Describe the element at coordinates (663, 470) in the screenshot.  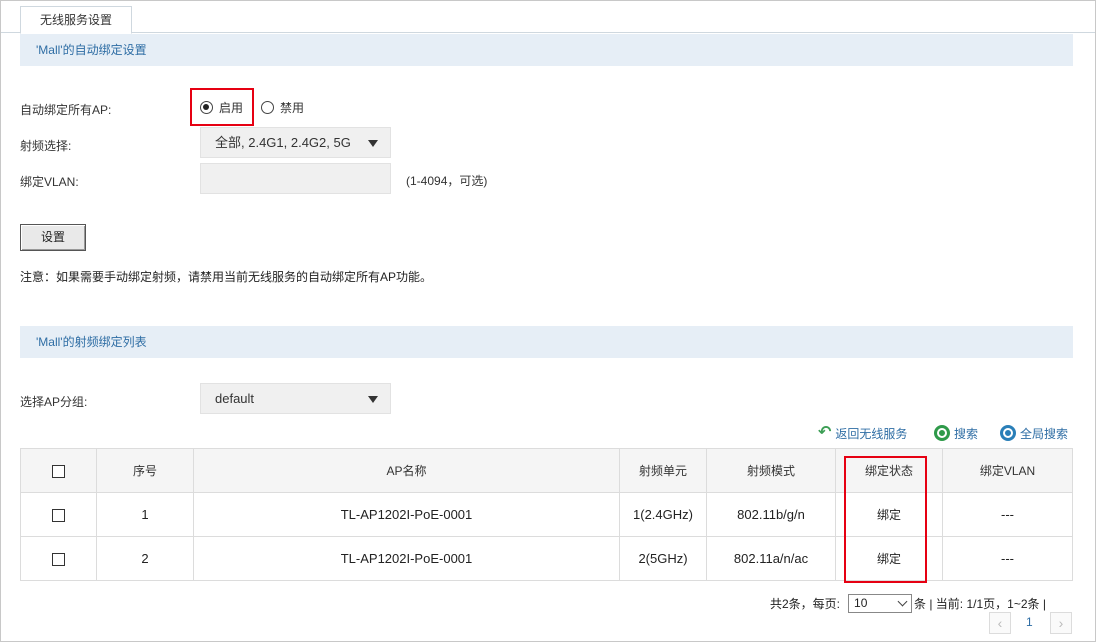
I see `column-header-radio-unit: 射频单元` at that location.